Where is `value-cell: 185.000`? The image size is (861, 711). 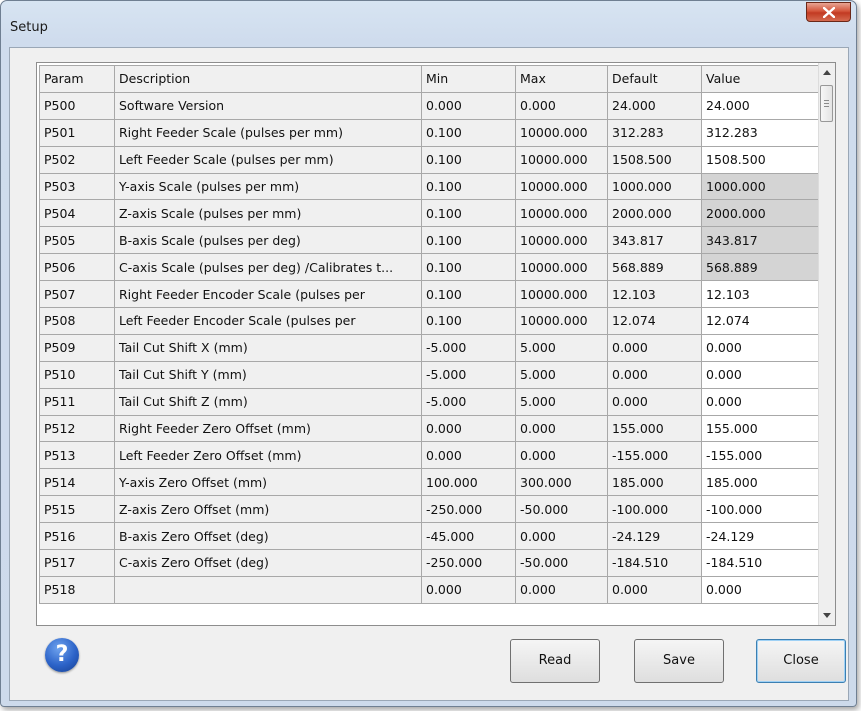 value-cell: 185.000 is located at coordinates (761, 482).